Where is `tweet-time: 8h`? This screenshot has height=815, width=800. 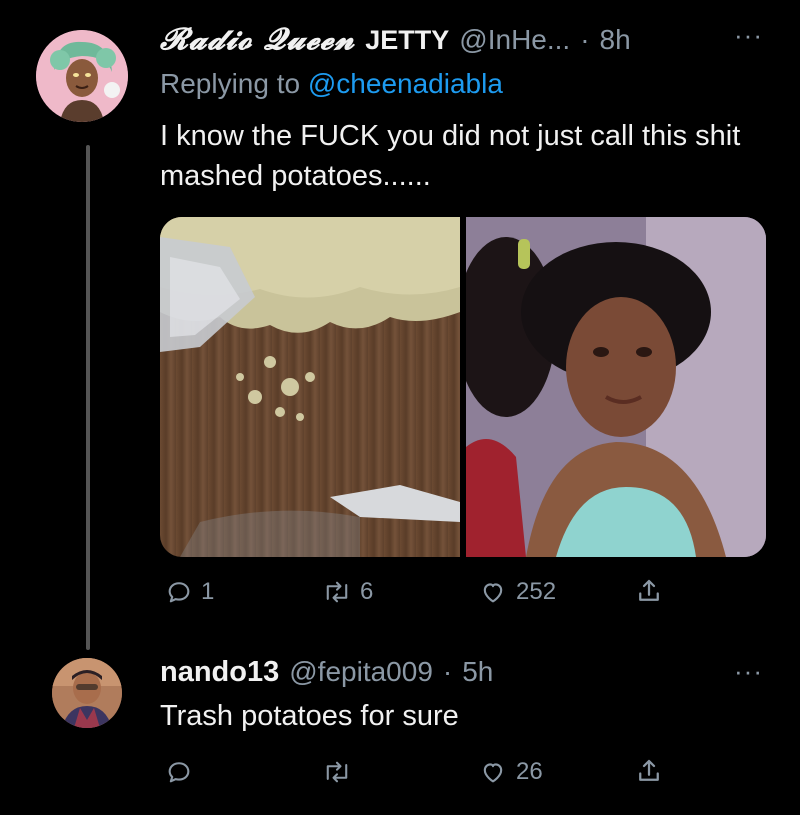 tweet-time: 8h is located at coordinates (615, 40).